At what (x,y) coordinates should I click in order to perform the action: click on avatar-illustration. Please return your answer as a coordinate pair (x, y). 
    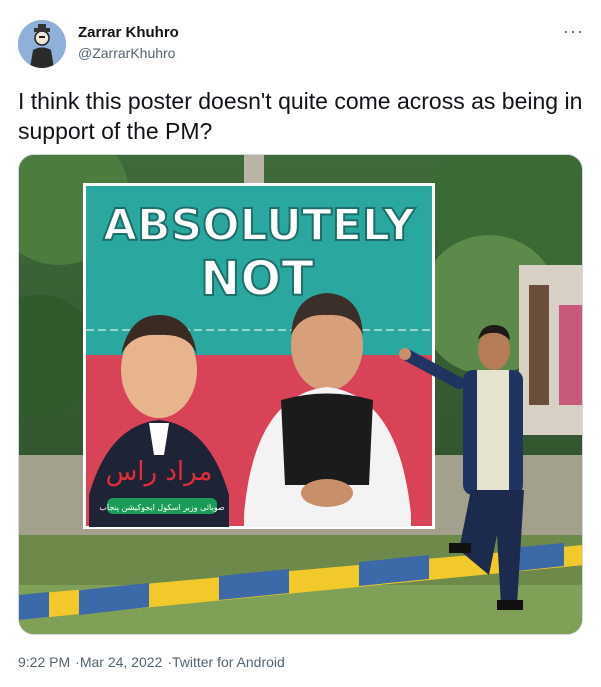
    Looking at the image, I should click on (42, 44).